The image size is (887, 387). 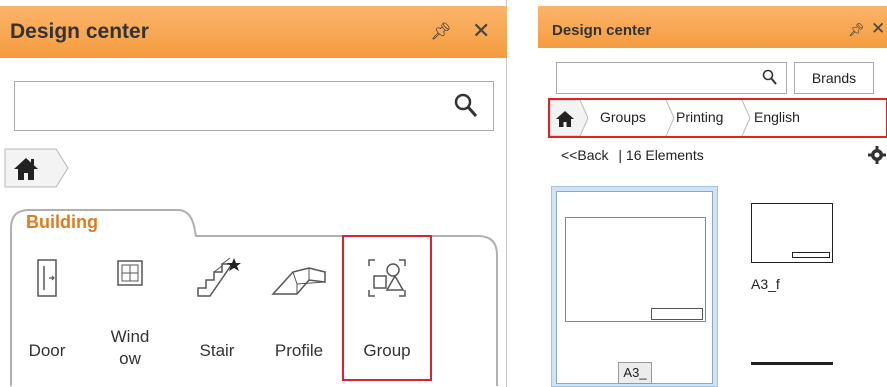 I want to click on drawing-preview, so click(x=634, y=287).